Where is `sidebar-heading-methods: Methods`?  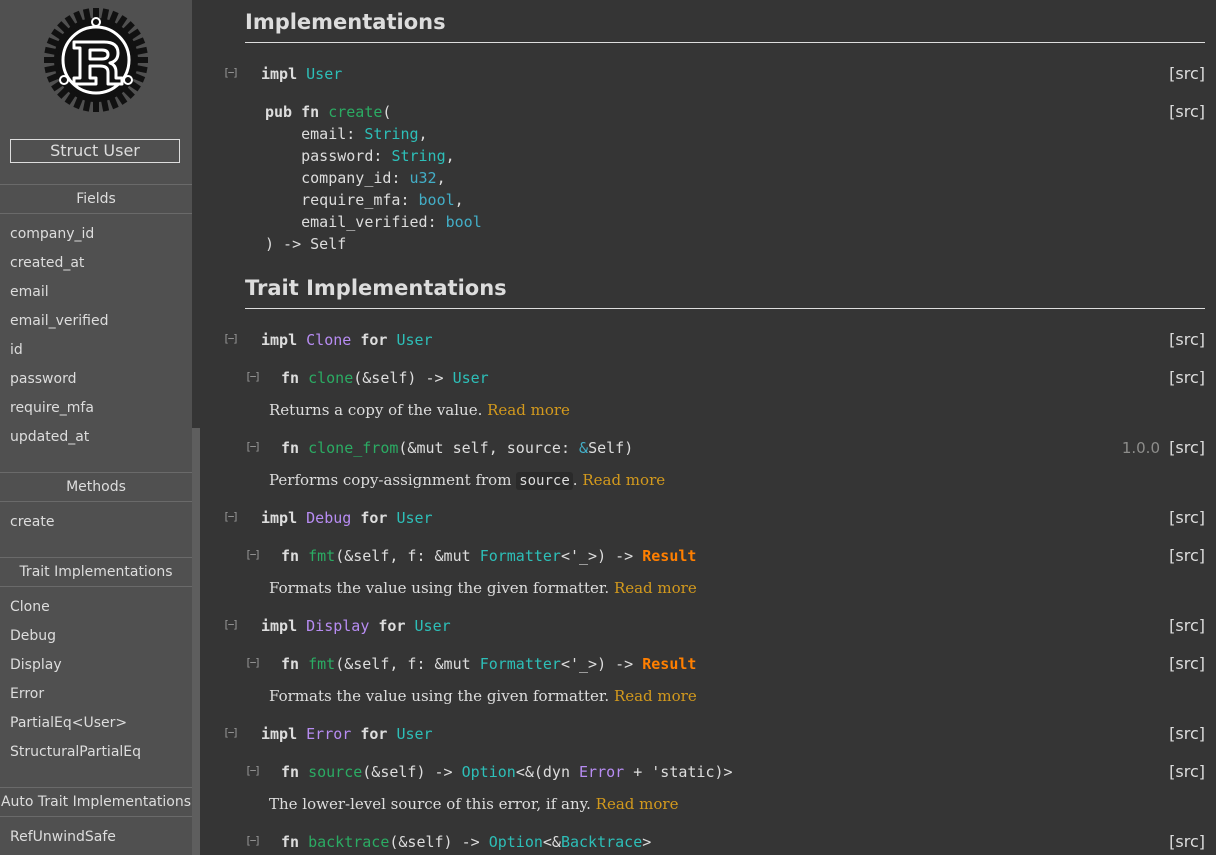 sidebar-heading-methods: Methods is located at coordinates (96, 487).